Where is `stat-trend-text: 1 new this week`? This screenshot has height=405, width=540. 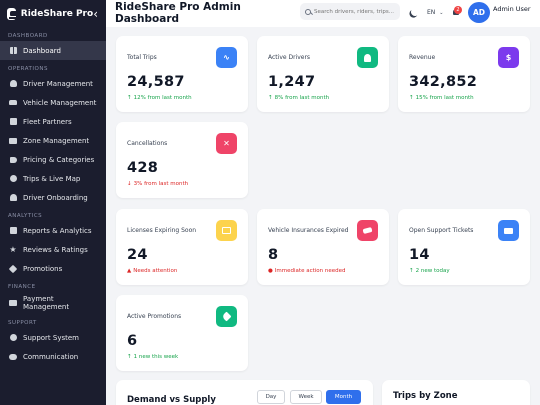 stat-trend-text: 1 new this week is located at coordinates (156, 357).